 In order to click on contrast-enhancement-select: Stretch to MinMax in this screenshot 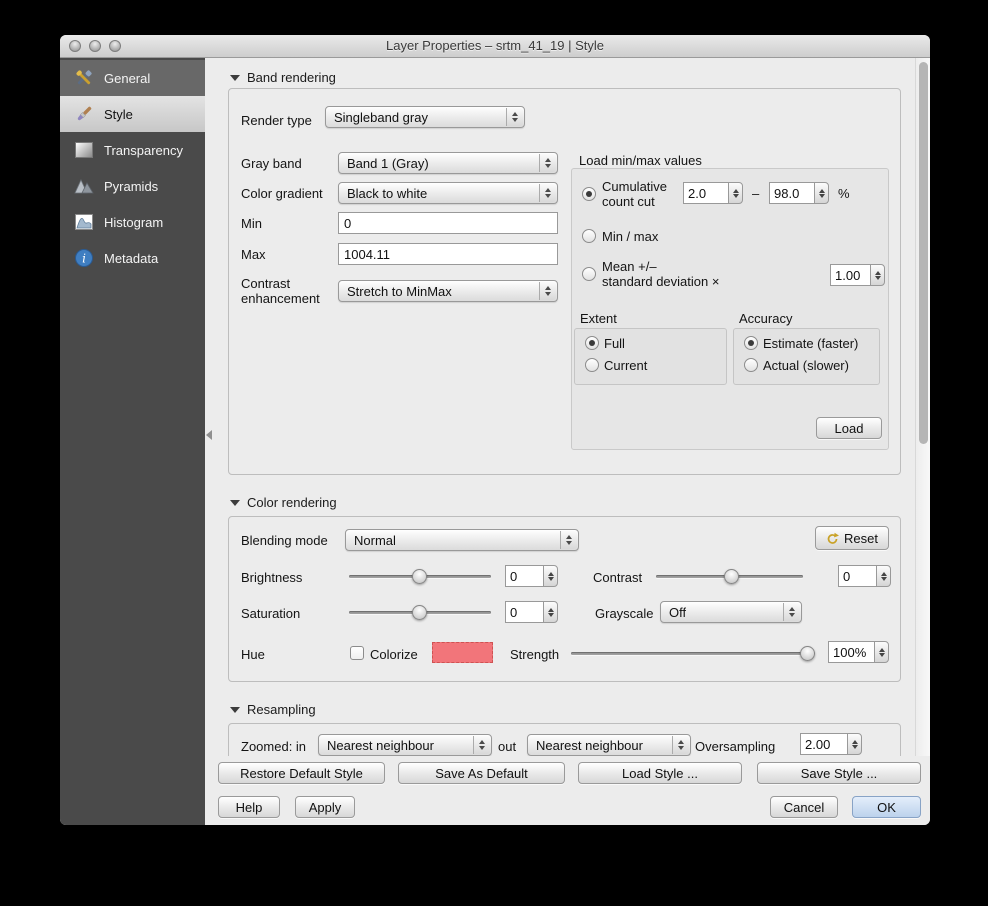, I will do `click(448, 291)`.